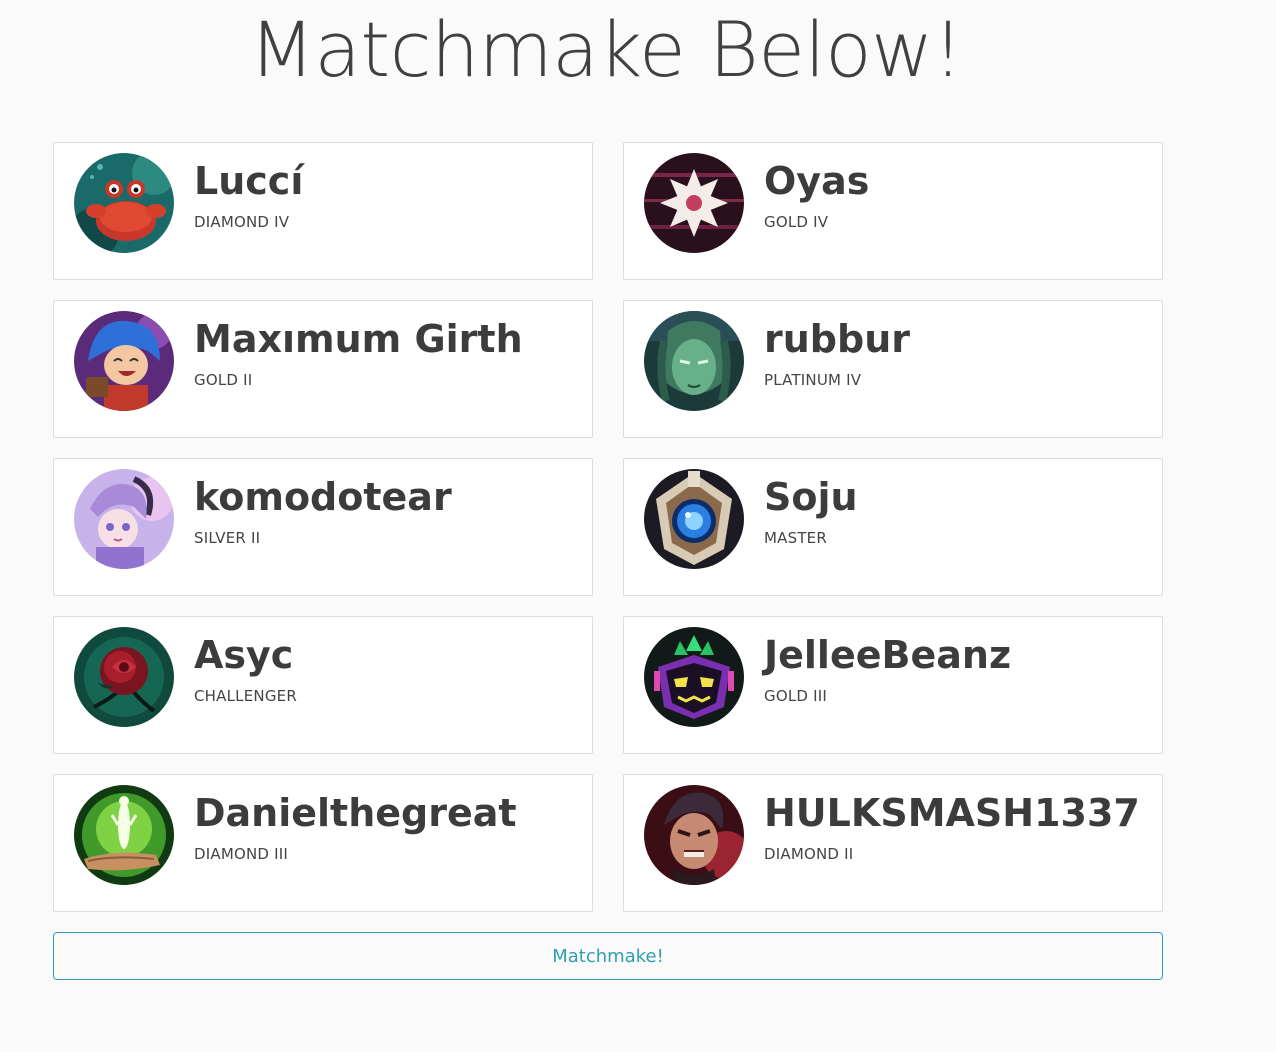  I want to click on pixel-mask-icon, so click(694, 677).